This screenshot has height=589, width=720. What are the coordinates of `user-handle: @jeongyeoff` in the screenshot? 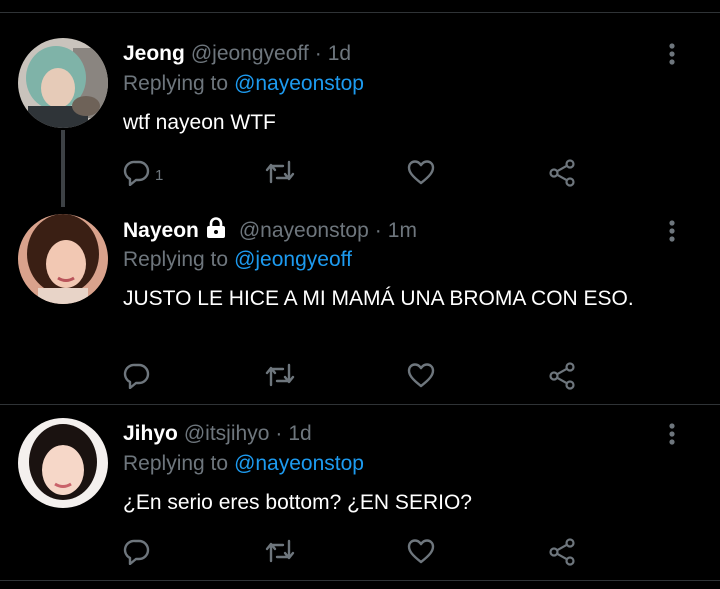 It's located at (250, 54).